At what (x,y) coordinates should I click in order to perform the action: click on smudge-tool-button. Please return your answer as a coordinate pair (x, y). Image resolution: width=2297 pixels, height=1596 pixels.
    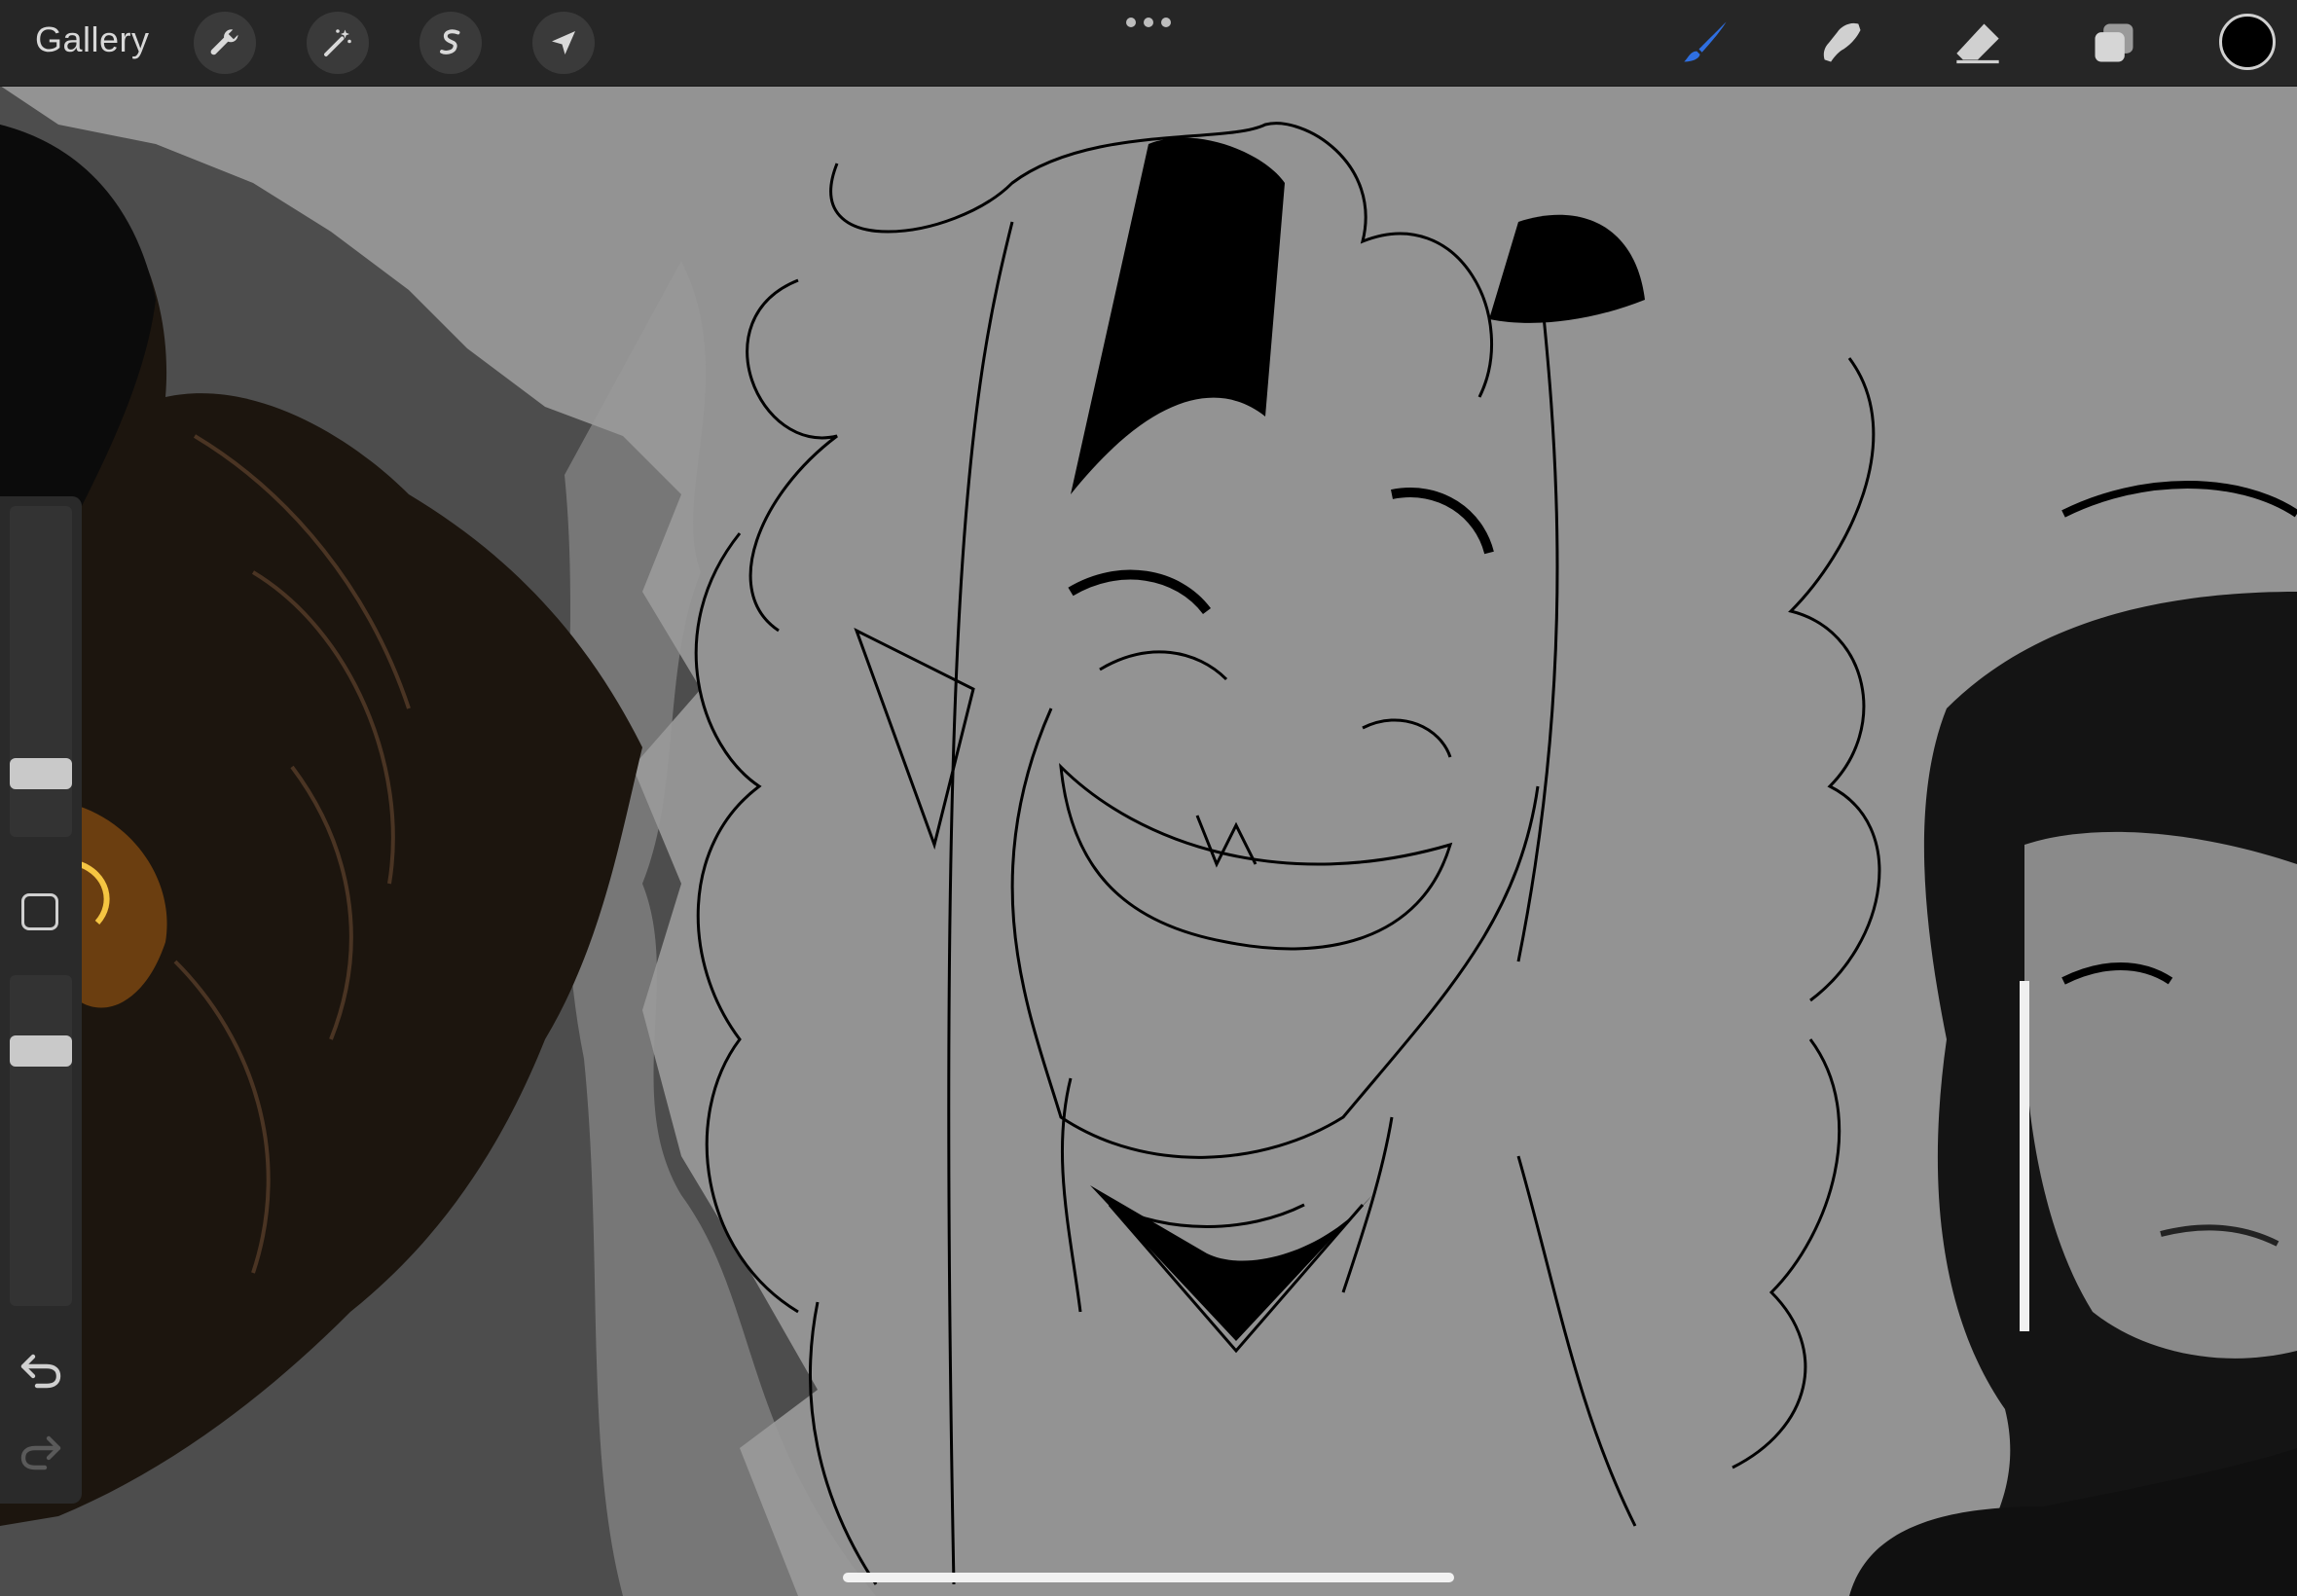
    Looking at the image, I should click on (1841, 43).